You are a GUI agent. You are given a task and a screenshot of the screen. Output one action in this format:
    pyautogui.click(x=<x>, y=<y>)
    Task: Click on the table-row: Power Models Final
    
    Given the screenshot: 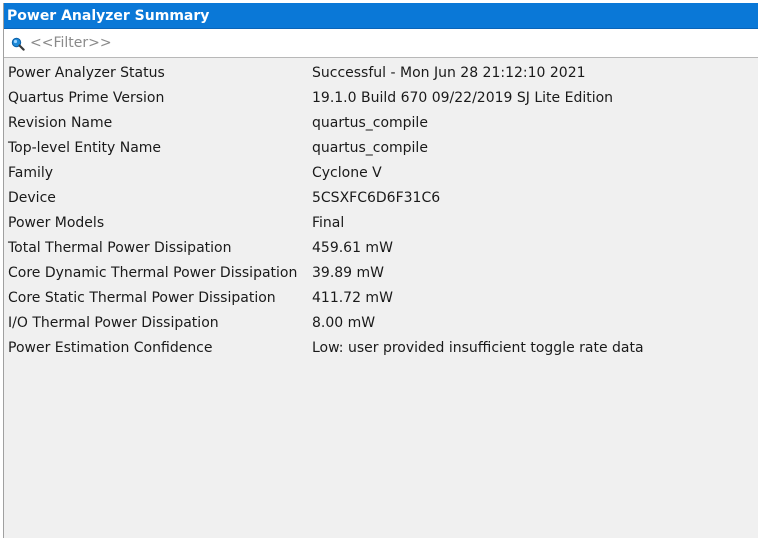 What is the action you would take?
    pyautogui.click(x=381, y=223)
    